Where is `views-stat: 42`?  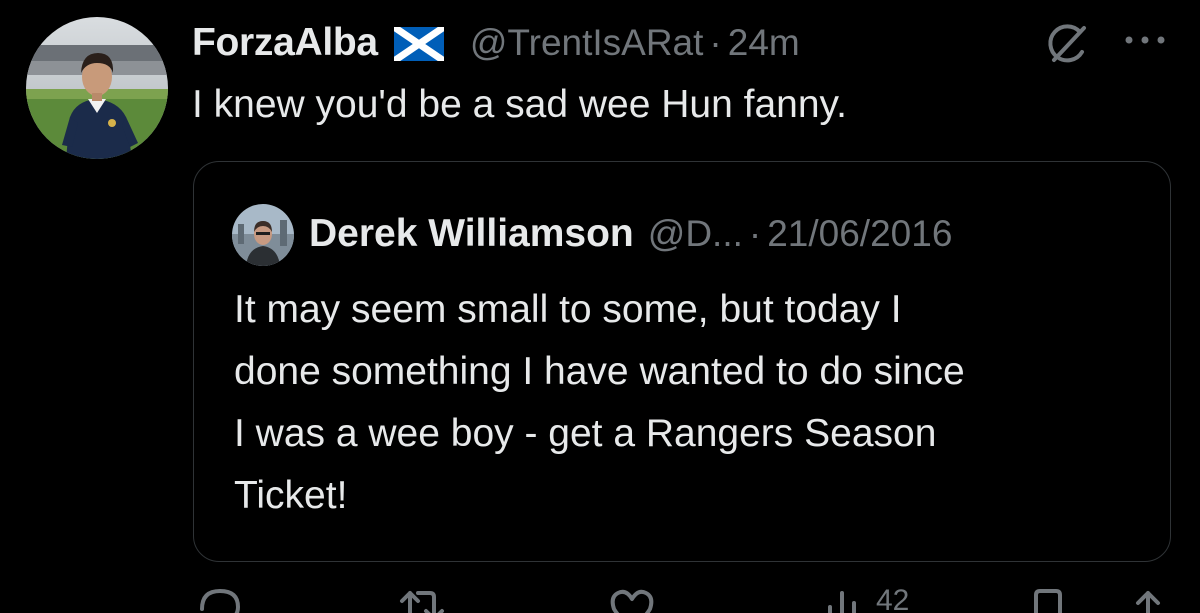
views-stat: 42 is located at coordinates (865, 599).